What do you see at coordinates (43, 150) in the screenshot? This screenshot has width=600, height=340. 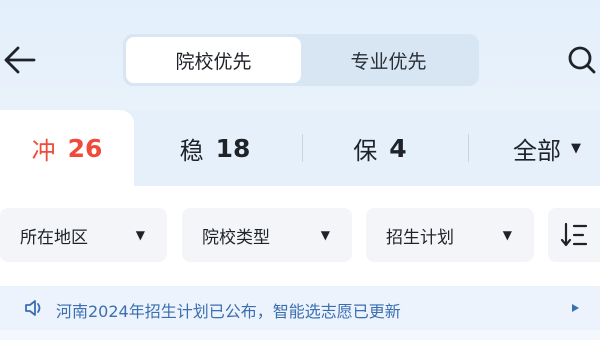 I see `tab-rush-label: 冲` at bounding box center [43, 150].